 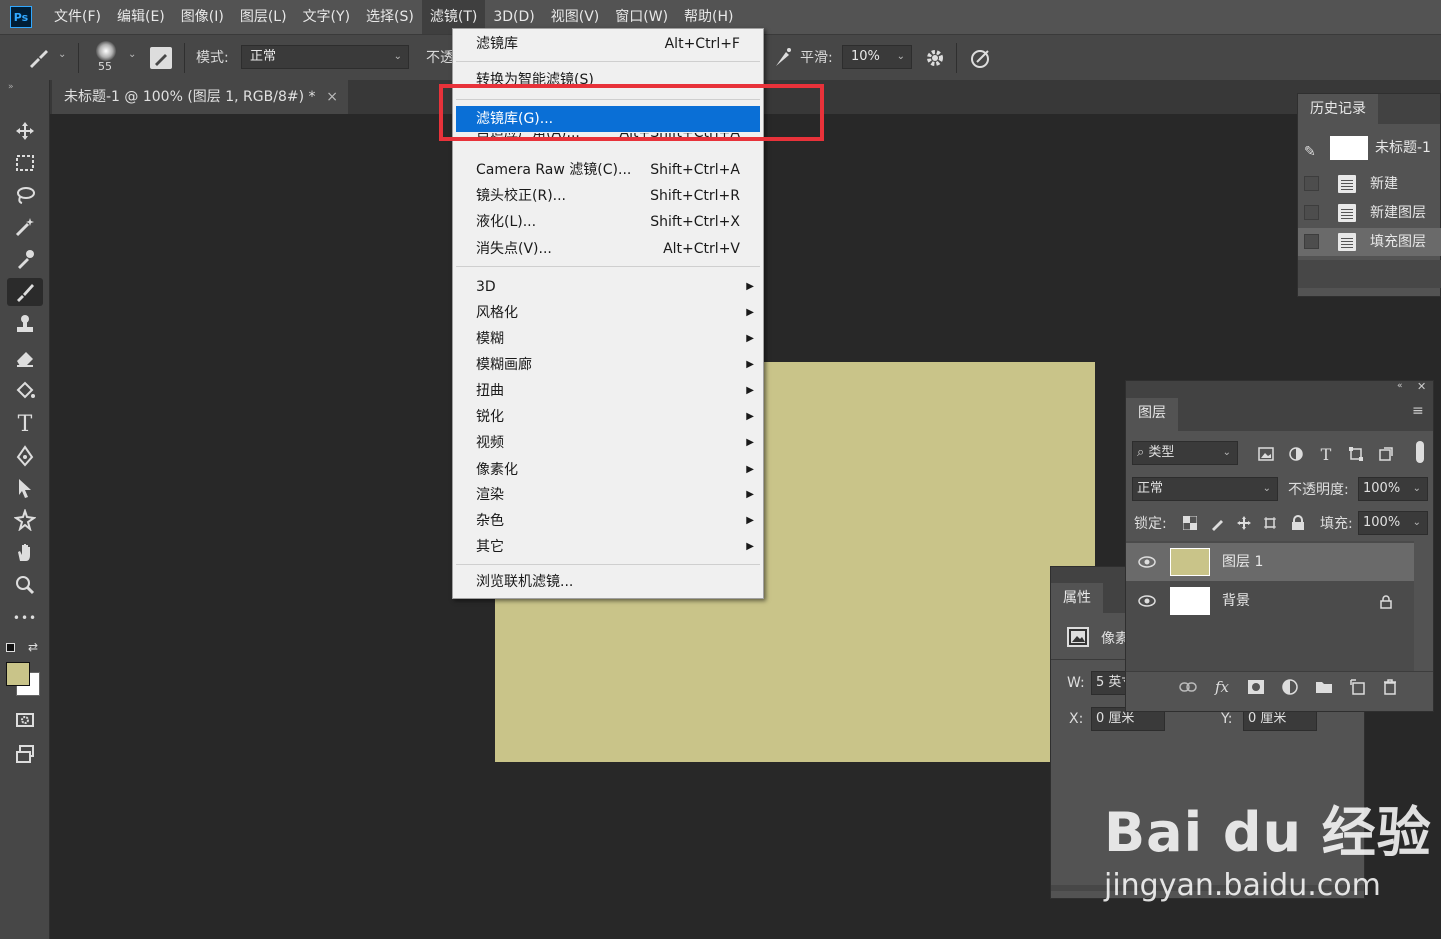 I want to click on menu-file: 文件(F), so click(x=77, y=17).